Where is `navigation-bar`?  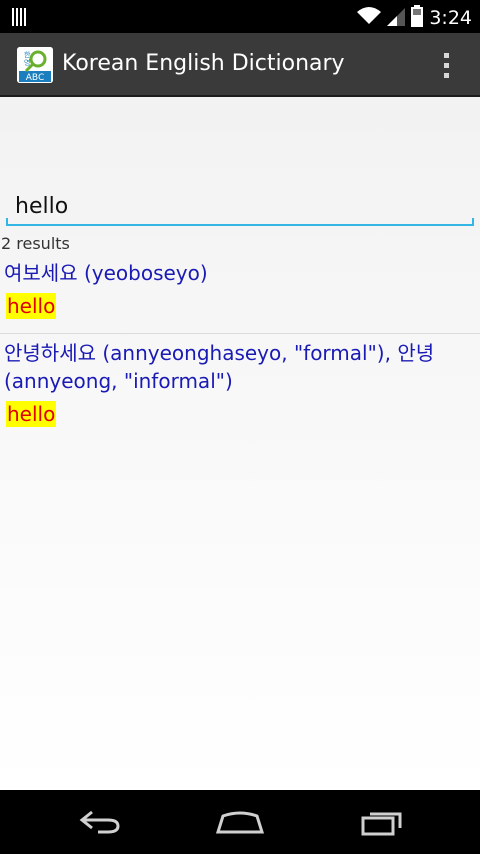
navigation-bar is located at coordinates (240, 822).